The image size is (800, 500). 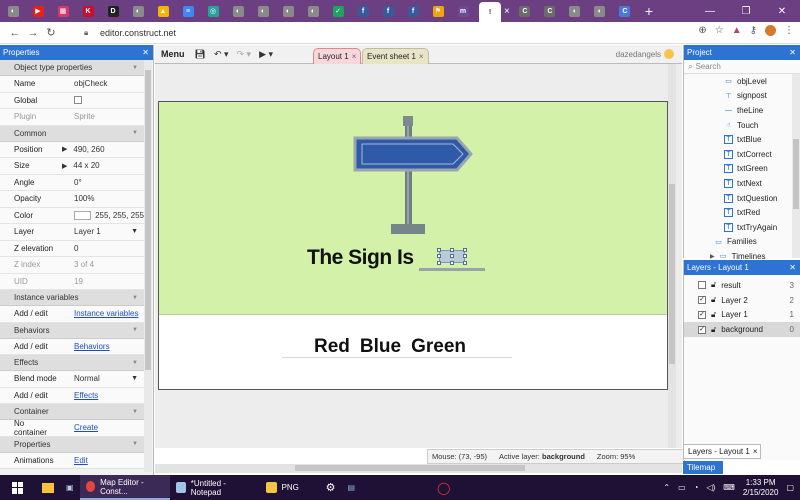 I want to click on keyboard-icon: ⌨, so click(x=729, y=487).